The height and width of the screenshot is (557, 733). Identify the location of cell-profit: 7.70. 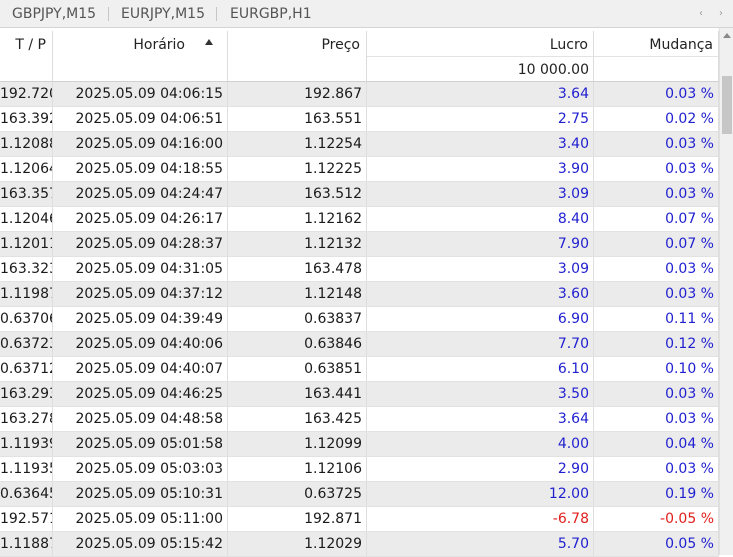
(480, 344).